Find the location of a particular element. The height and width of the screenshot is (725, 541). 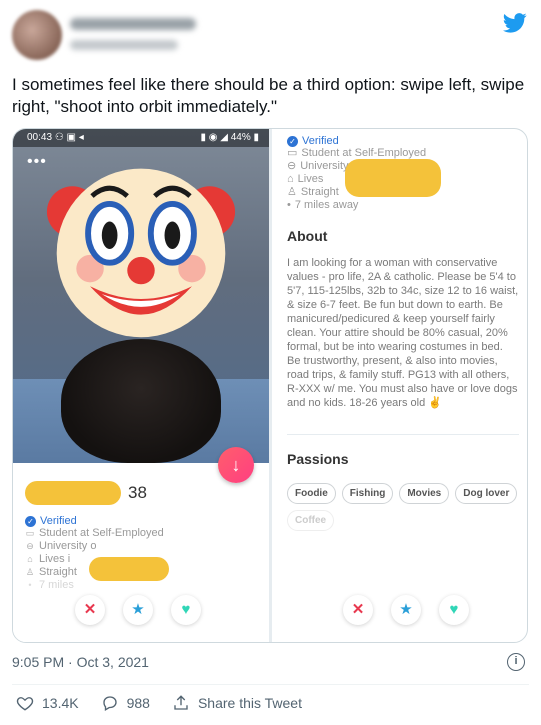

redacted-name is located at coordinates (73, 493).